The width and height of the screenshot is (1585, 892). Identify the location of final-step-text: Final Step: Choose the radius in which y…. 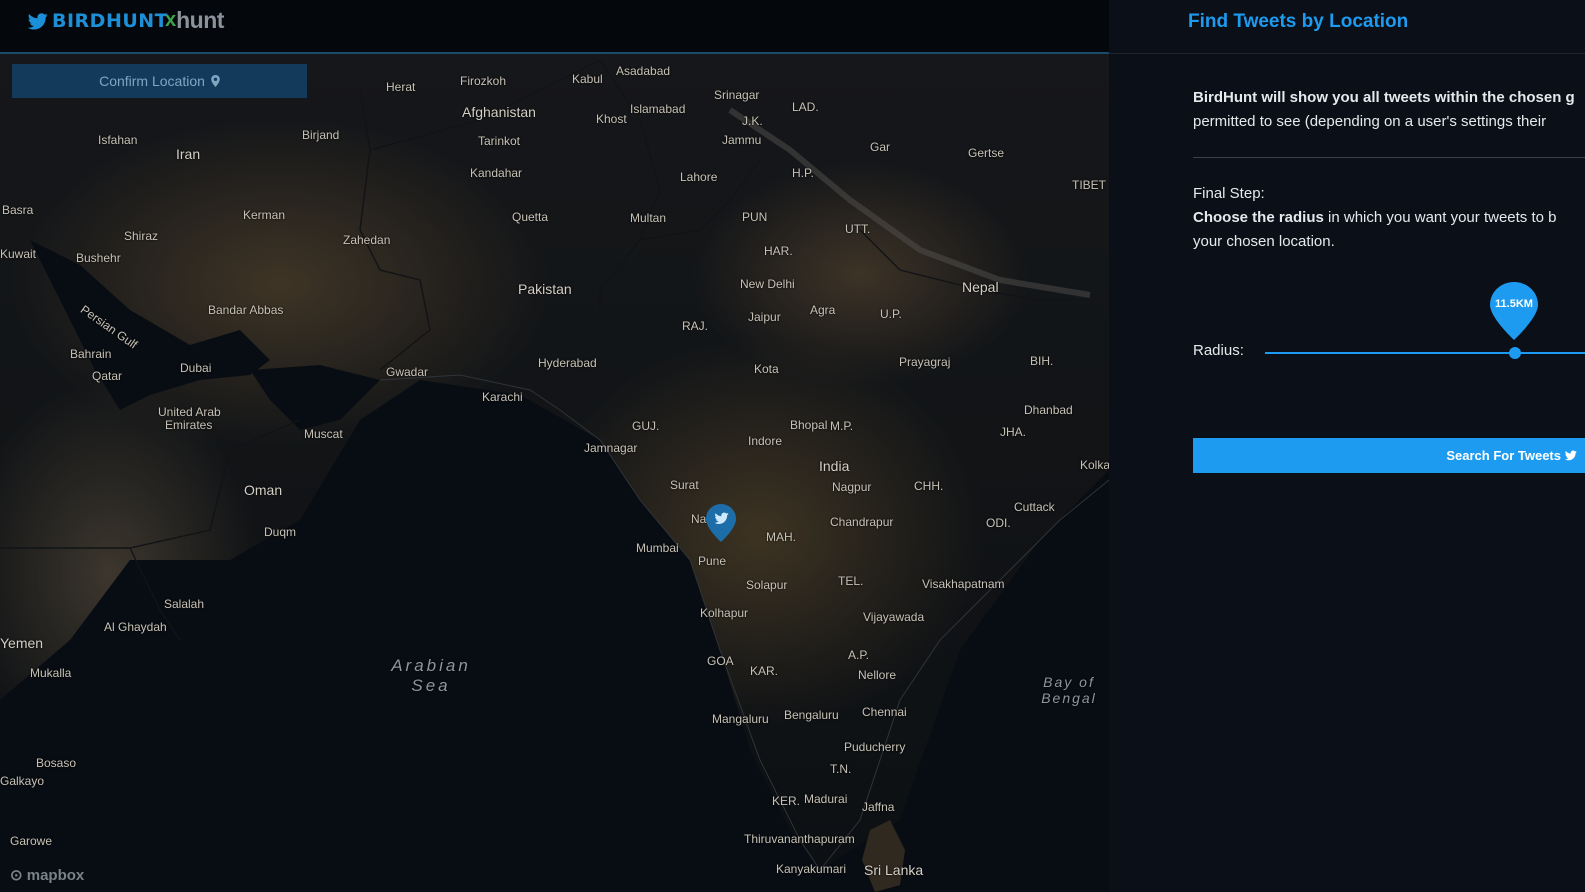
(1374, 218).